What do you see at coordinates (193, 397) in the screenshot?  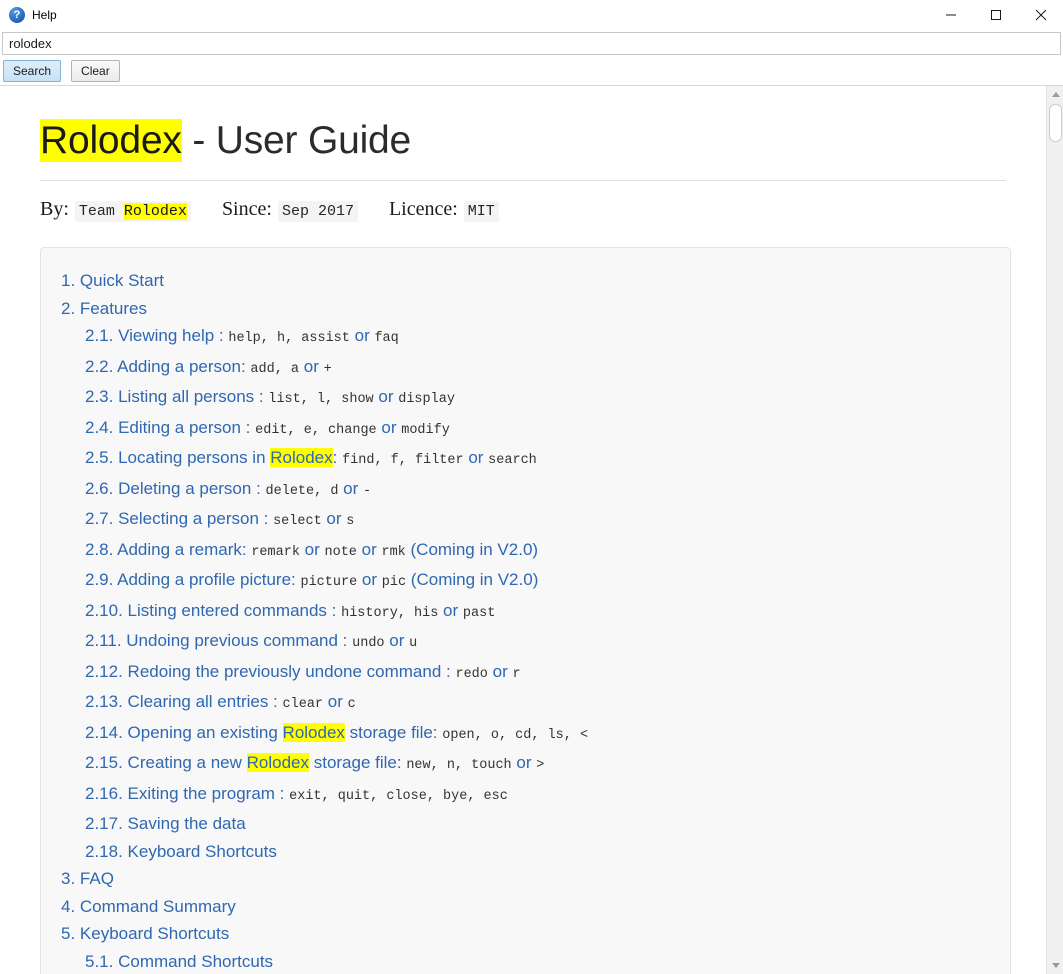 I see `toc-item-label: Listing all persons :` at bounding box center [193, 397].